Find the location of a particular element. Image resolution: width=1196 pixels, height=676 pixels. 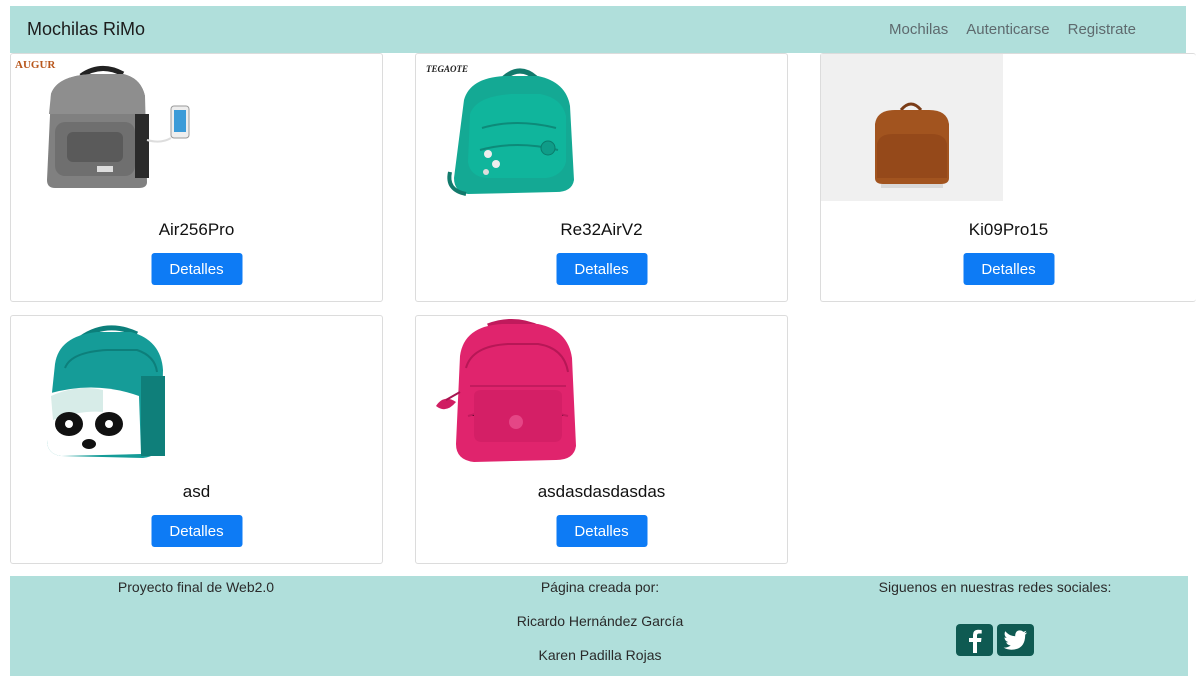

footer-social-heading: Siguenos en nuestras redes sociales: is located at coordinates (995, 587).